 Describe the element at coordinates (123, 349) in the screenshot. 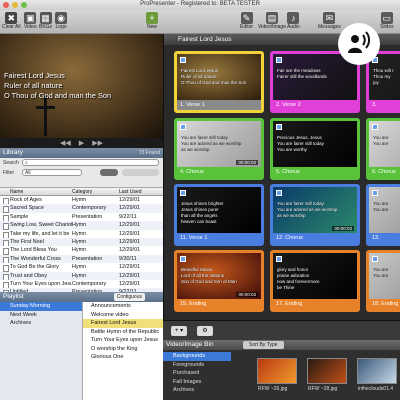

I see `playlist-item: O worship the King` at that location.